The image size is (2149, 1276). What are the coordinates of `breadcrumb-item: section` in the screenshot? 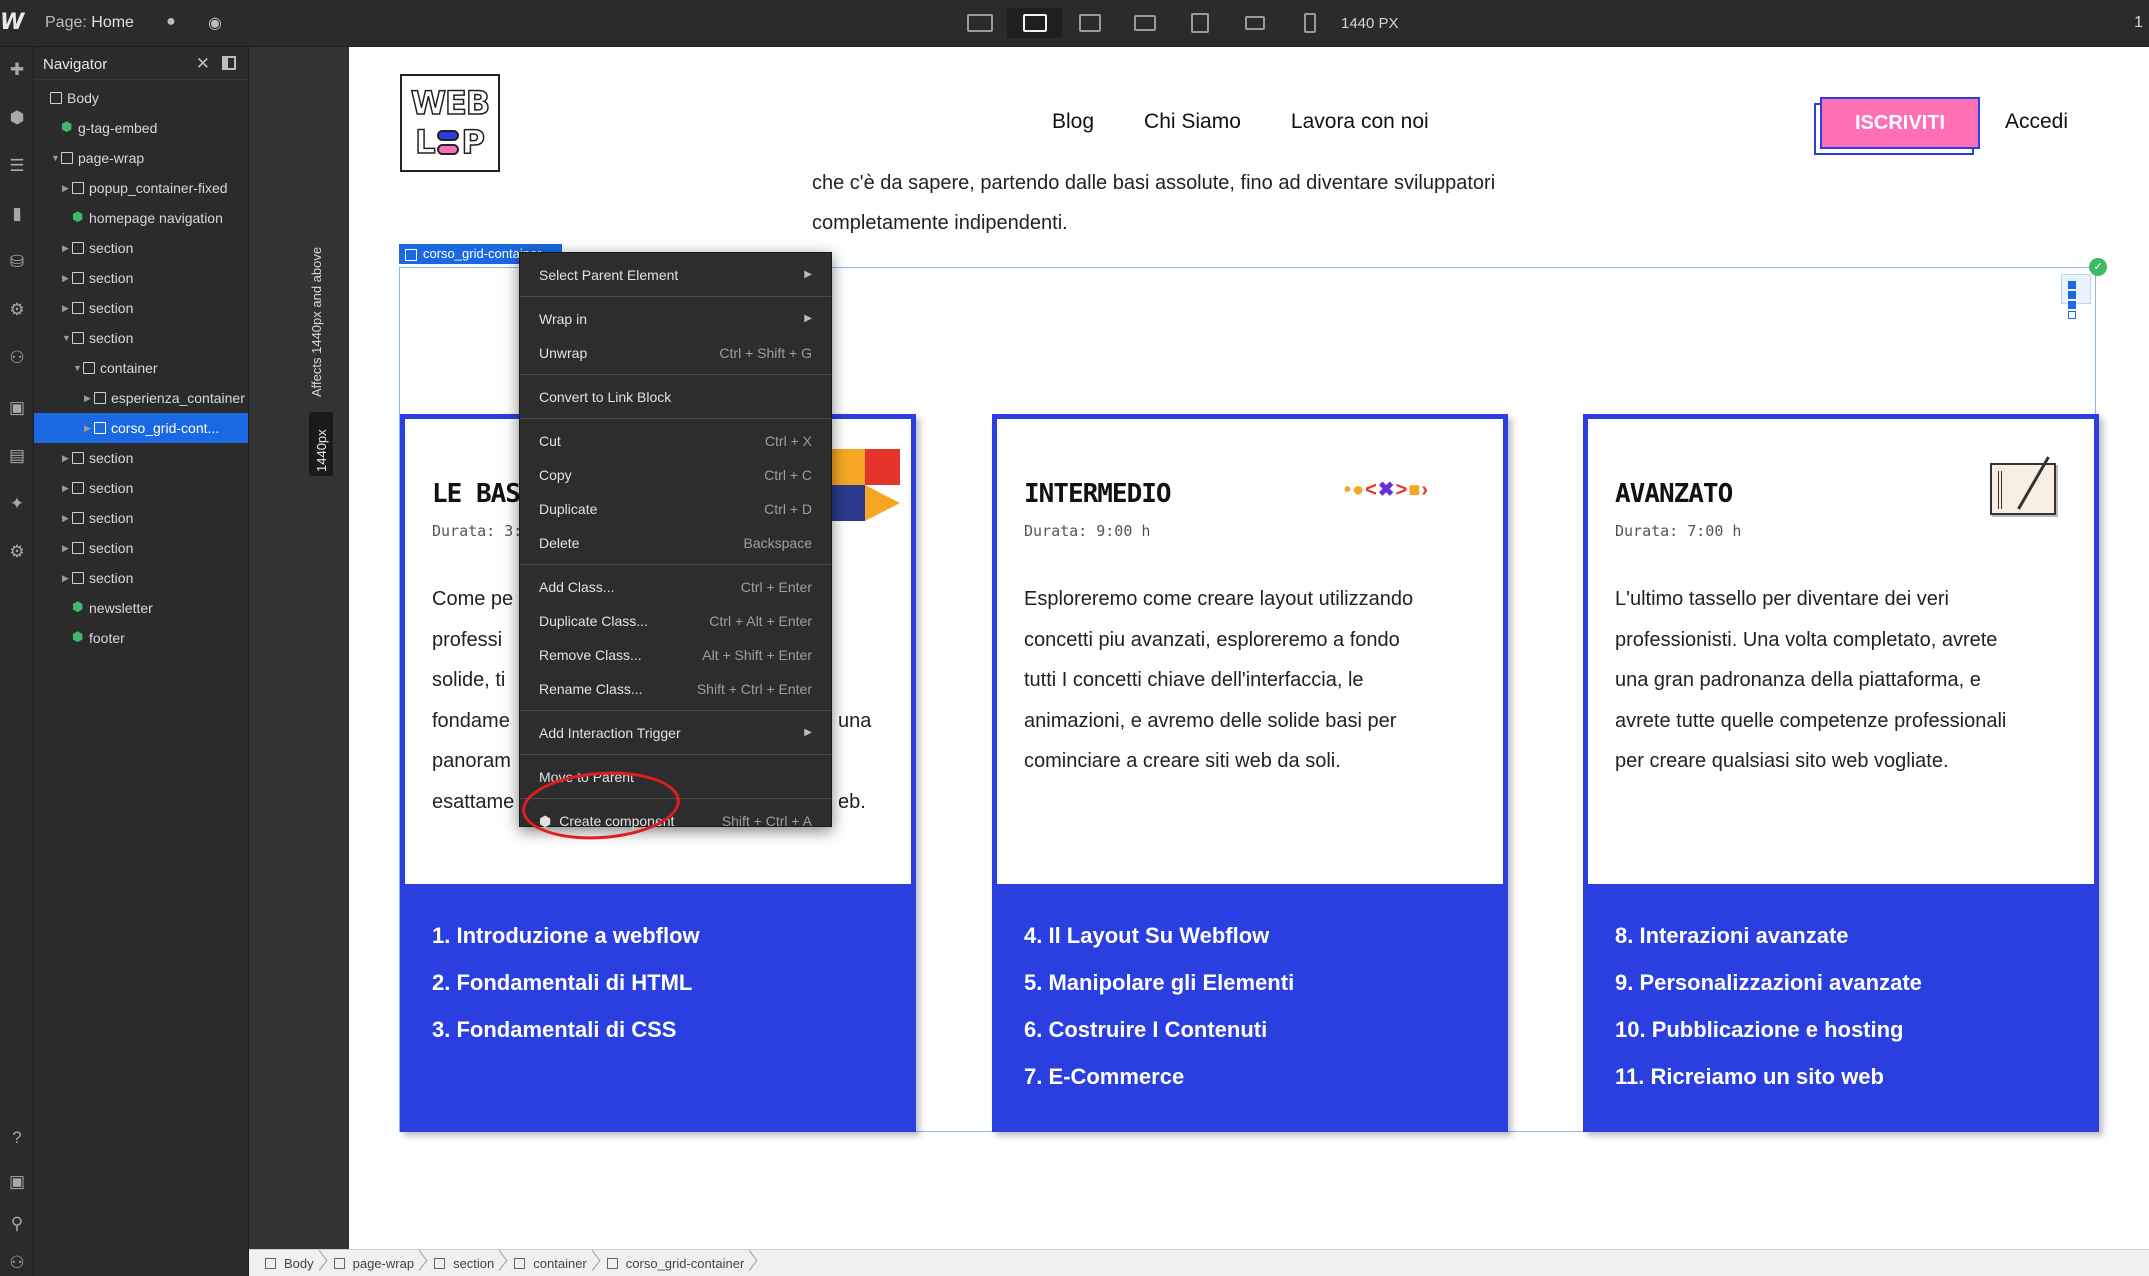 It's located at (468, 1263).